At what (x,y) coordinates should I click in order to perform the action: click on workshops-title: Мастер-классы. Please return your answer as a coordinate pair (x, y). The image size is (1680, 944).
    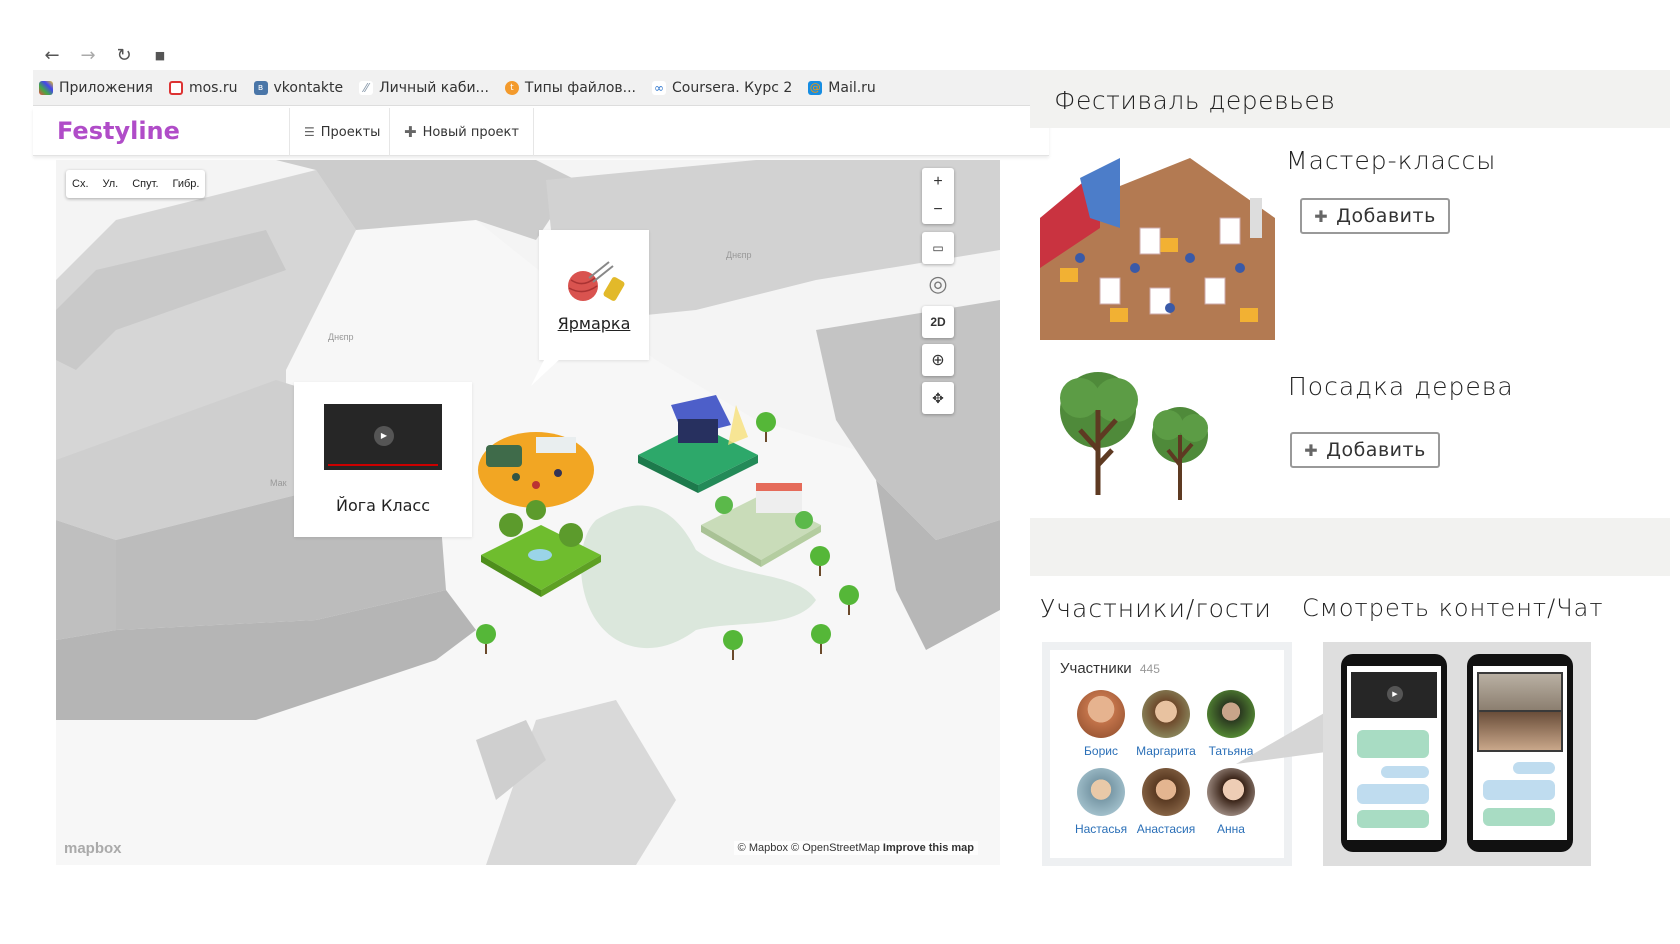
    Looking at the image, I should click on (1391, 160).